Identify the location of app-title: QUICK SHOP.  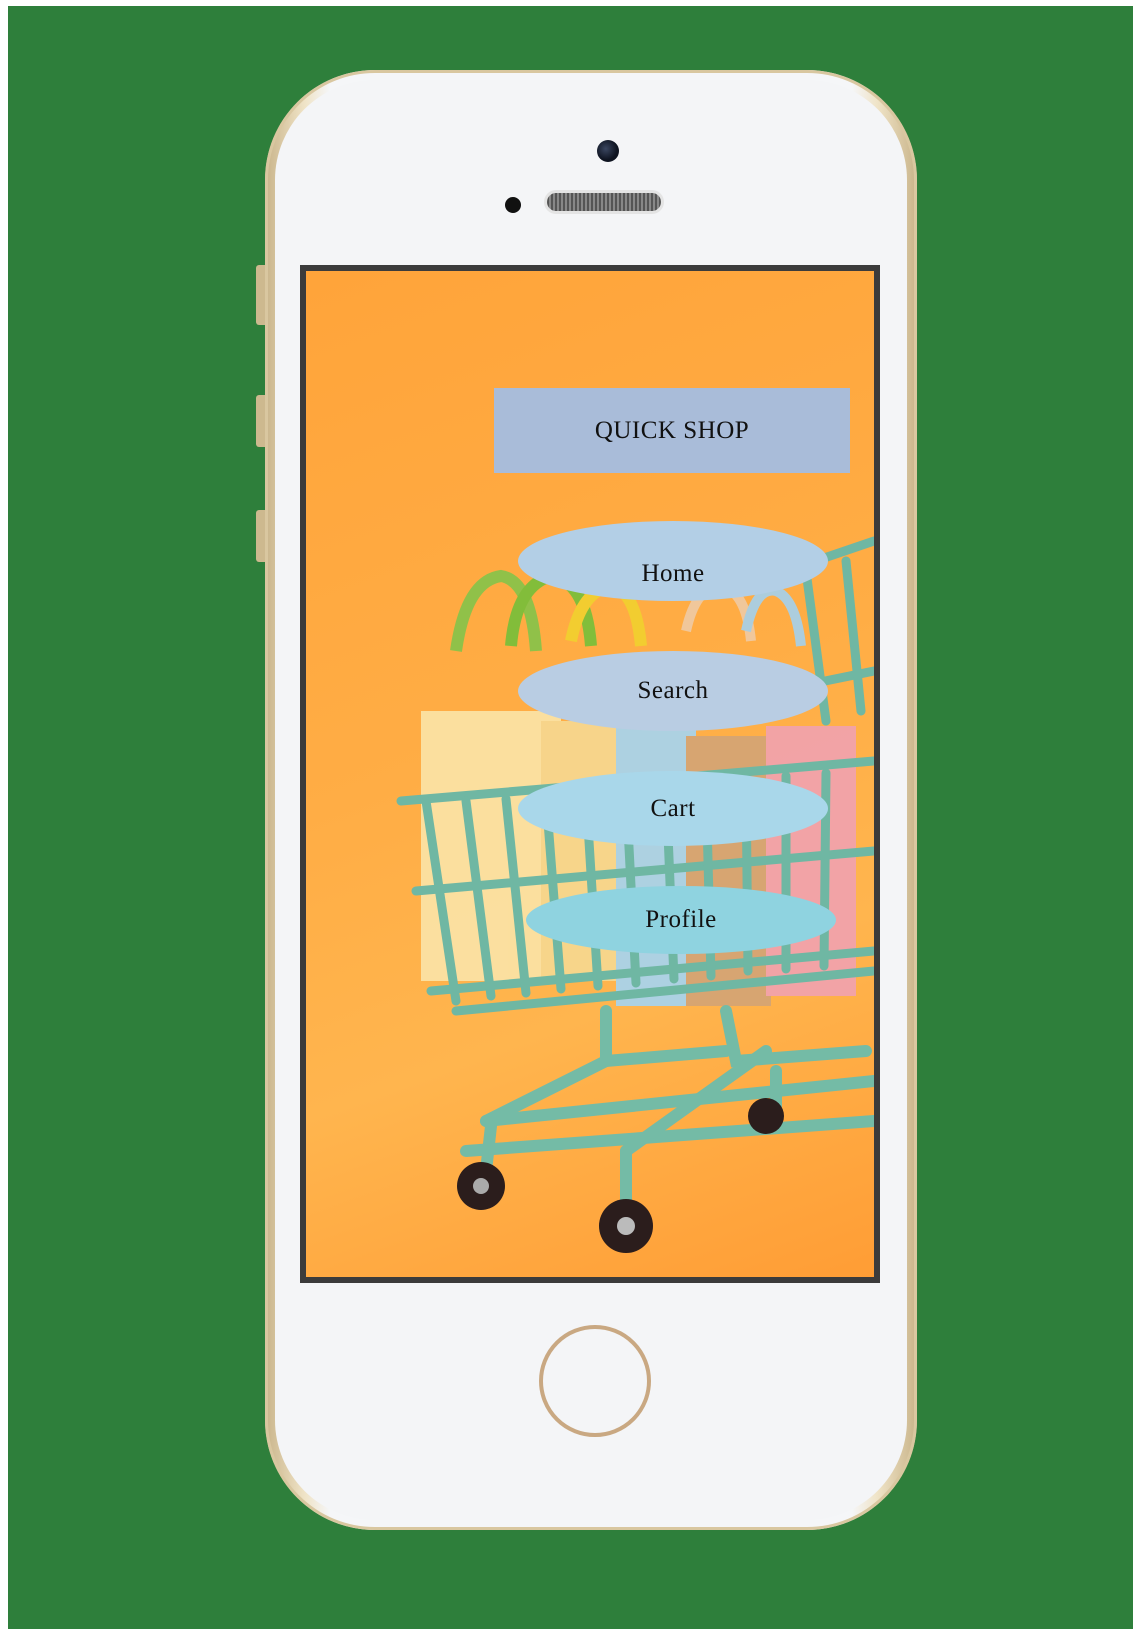
(672, 430).